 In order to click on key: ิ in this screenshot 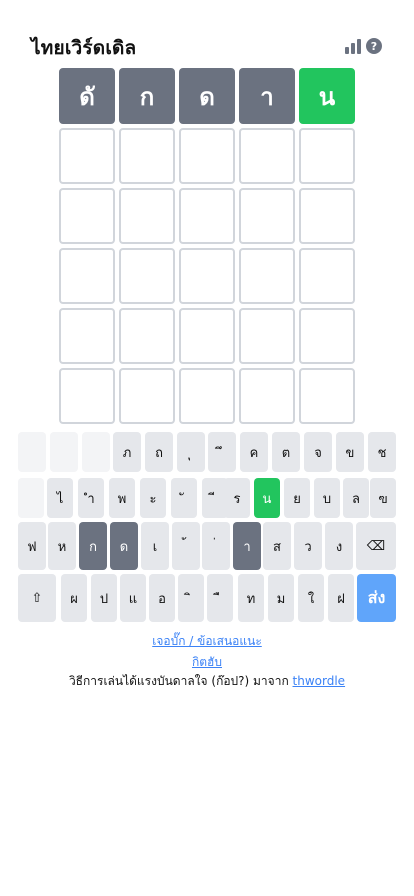, I will do `click(191, 598)`.